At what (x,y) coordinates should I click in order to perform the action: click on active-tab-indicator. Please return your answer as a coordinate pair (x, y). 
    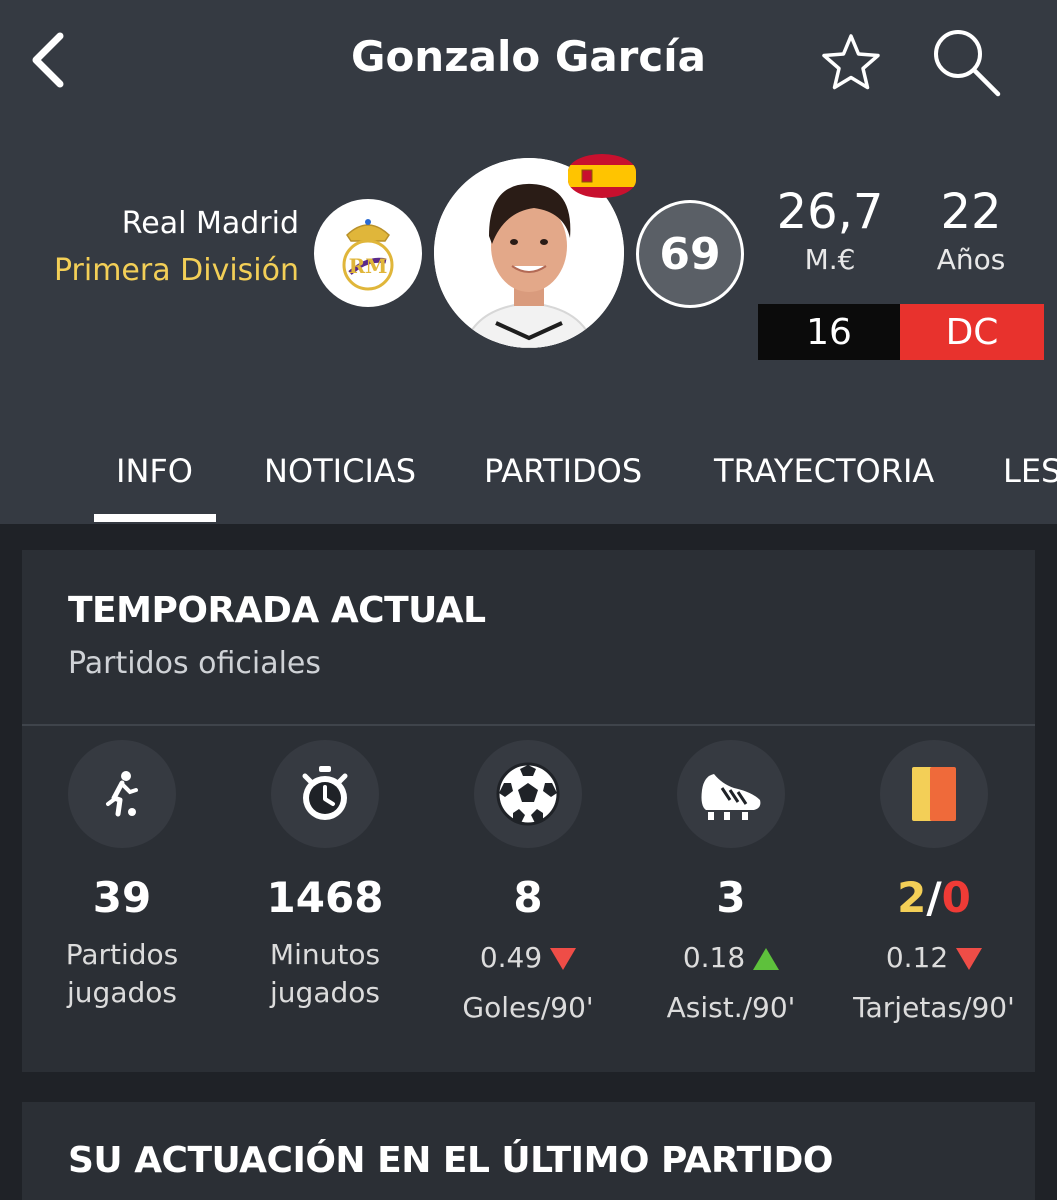
    Looking at the image, I should click on (155, 518).